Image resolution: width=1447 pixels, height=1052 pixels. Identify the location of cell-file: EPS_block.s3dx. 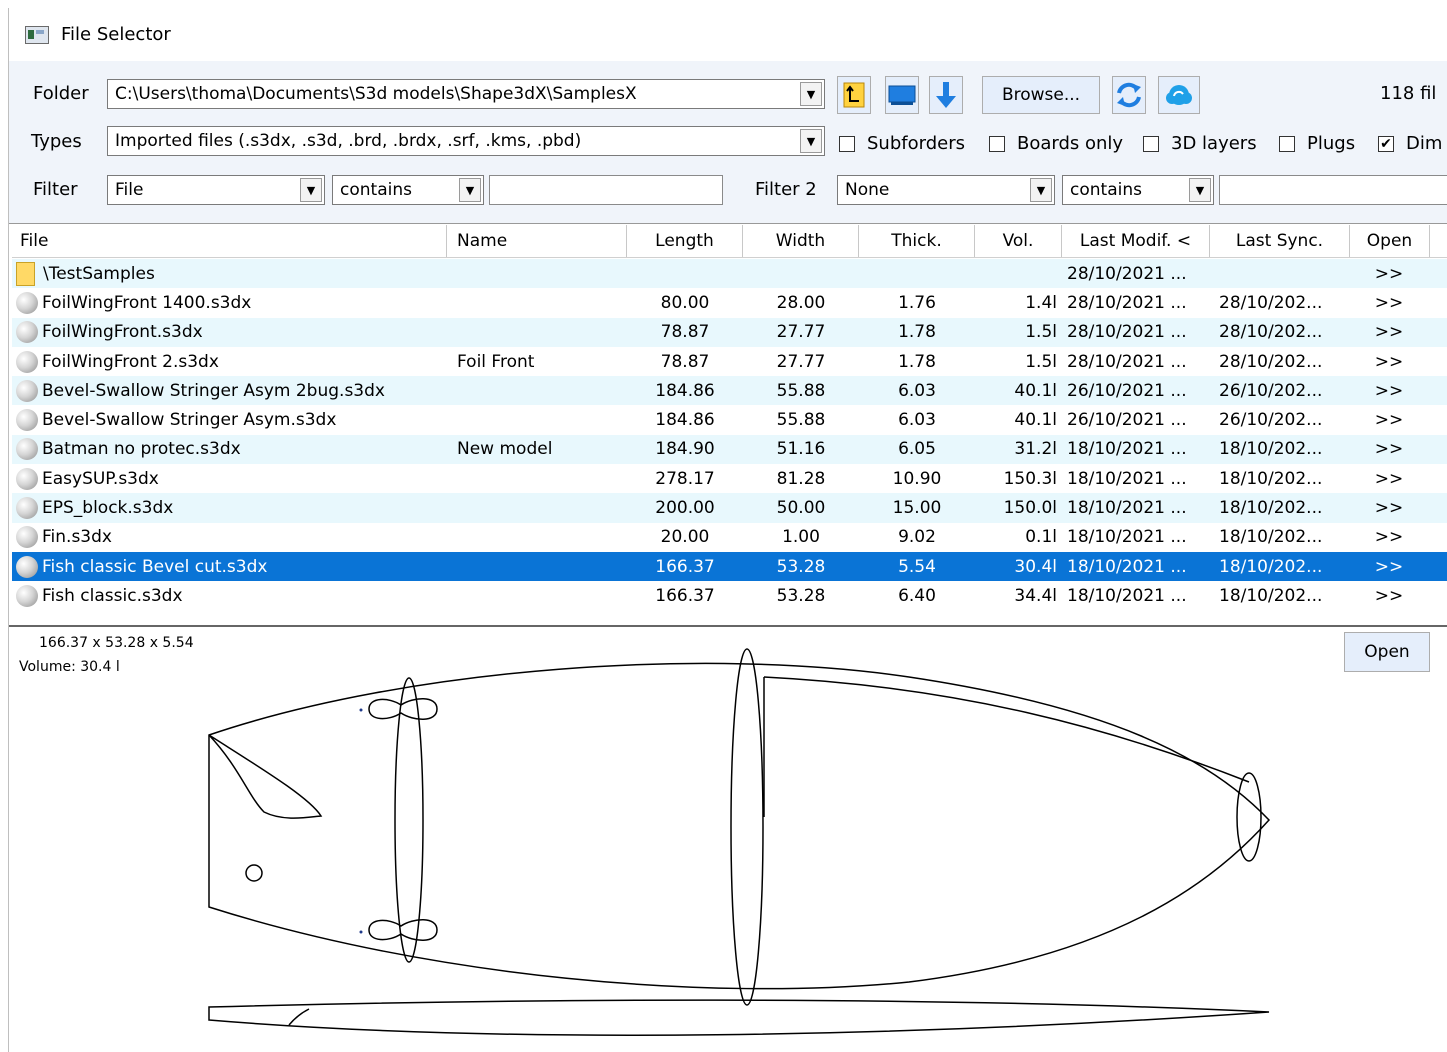
(229, 508).